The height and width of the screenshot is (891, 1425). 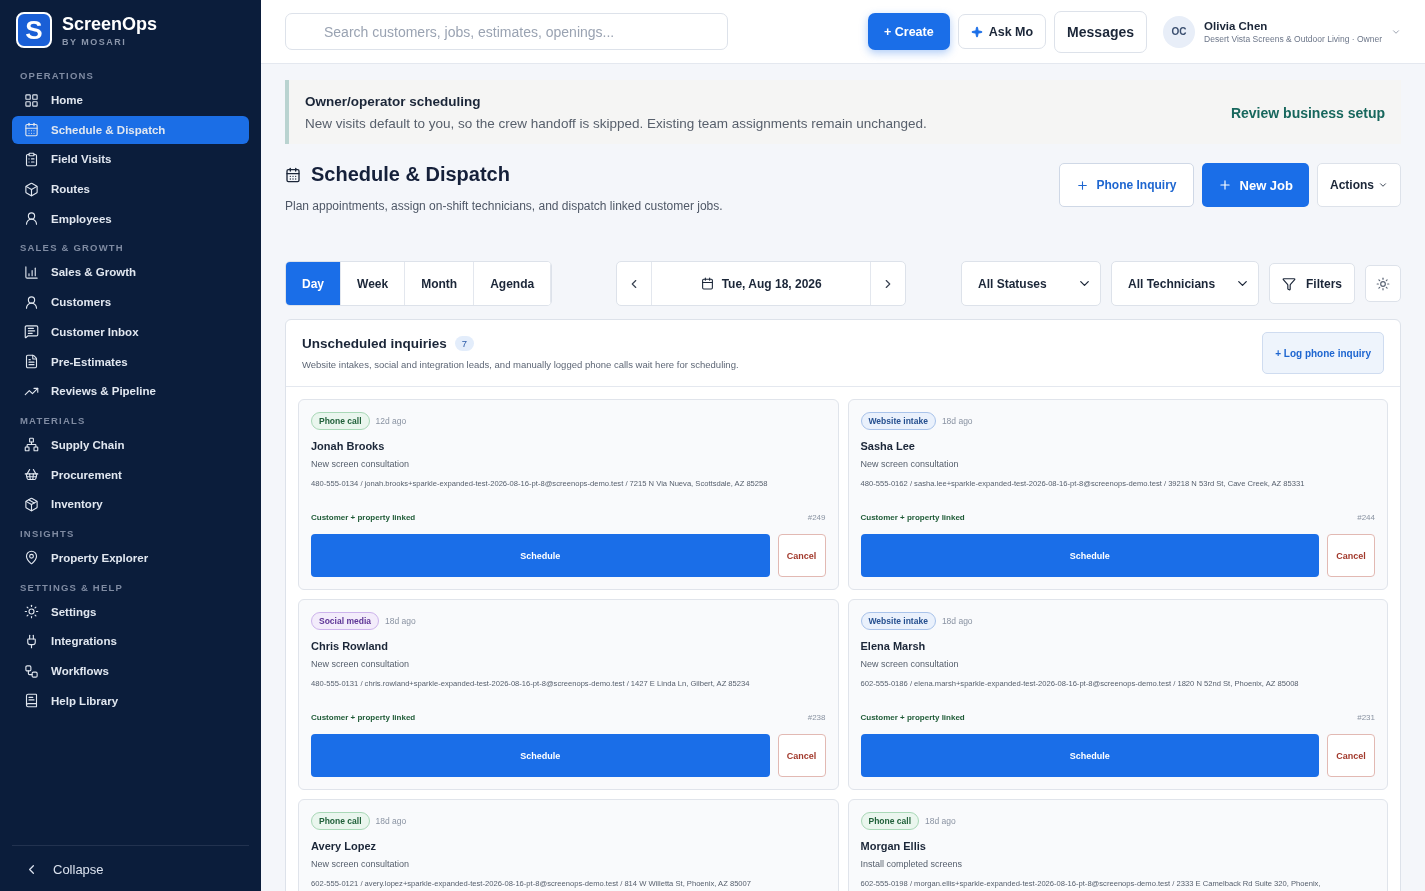 I want to click on section-title: INSIGHTS, so click(x=47, y=533).